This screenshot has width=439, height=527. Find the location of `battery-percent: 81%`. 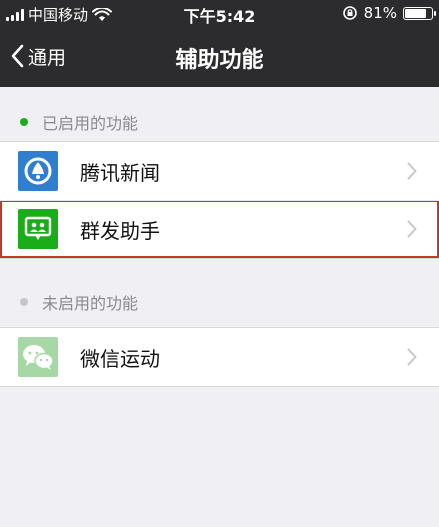

battery-percent: 81% is located at coordinates (380, 13).